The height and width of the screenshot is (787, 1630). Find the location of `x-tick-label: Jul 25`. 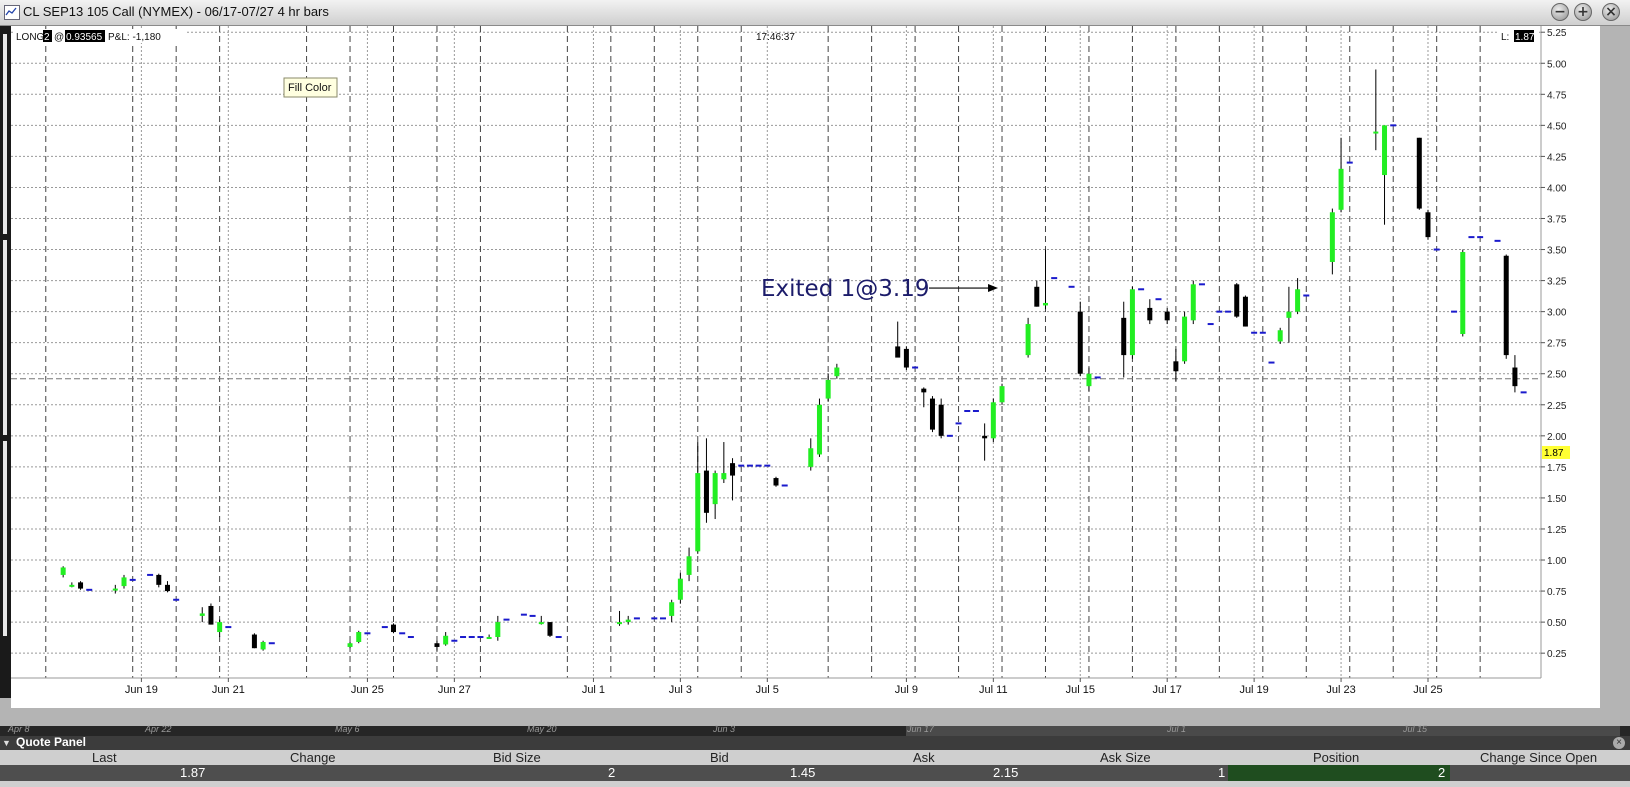

x-tick-label: Jul 25 is located at coordinates (1427, 690).